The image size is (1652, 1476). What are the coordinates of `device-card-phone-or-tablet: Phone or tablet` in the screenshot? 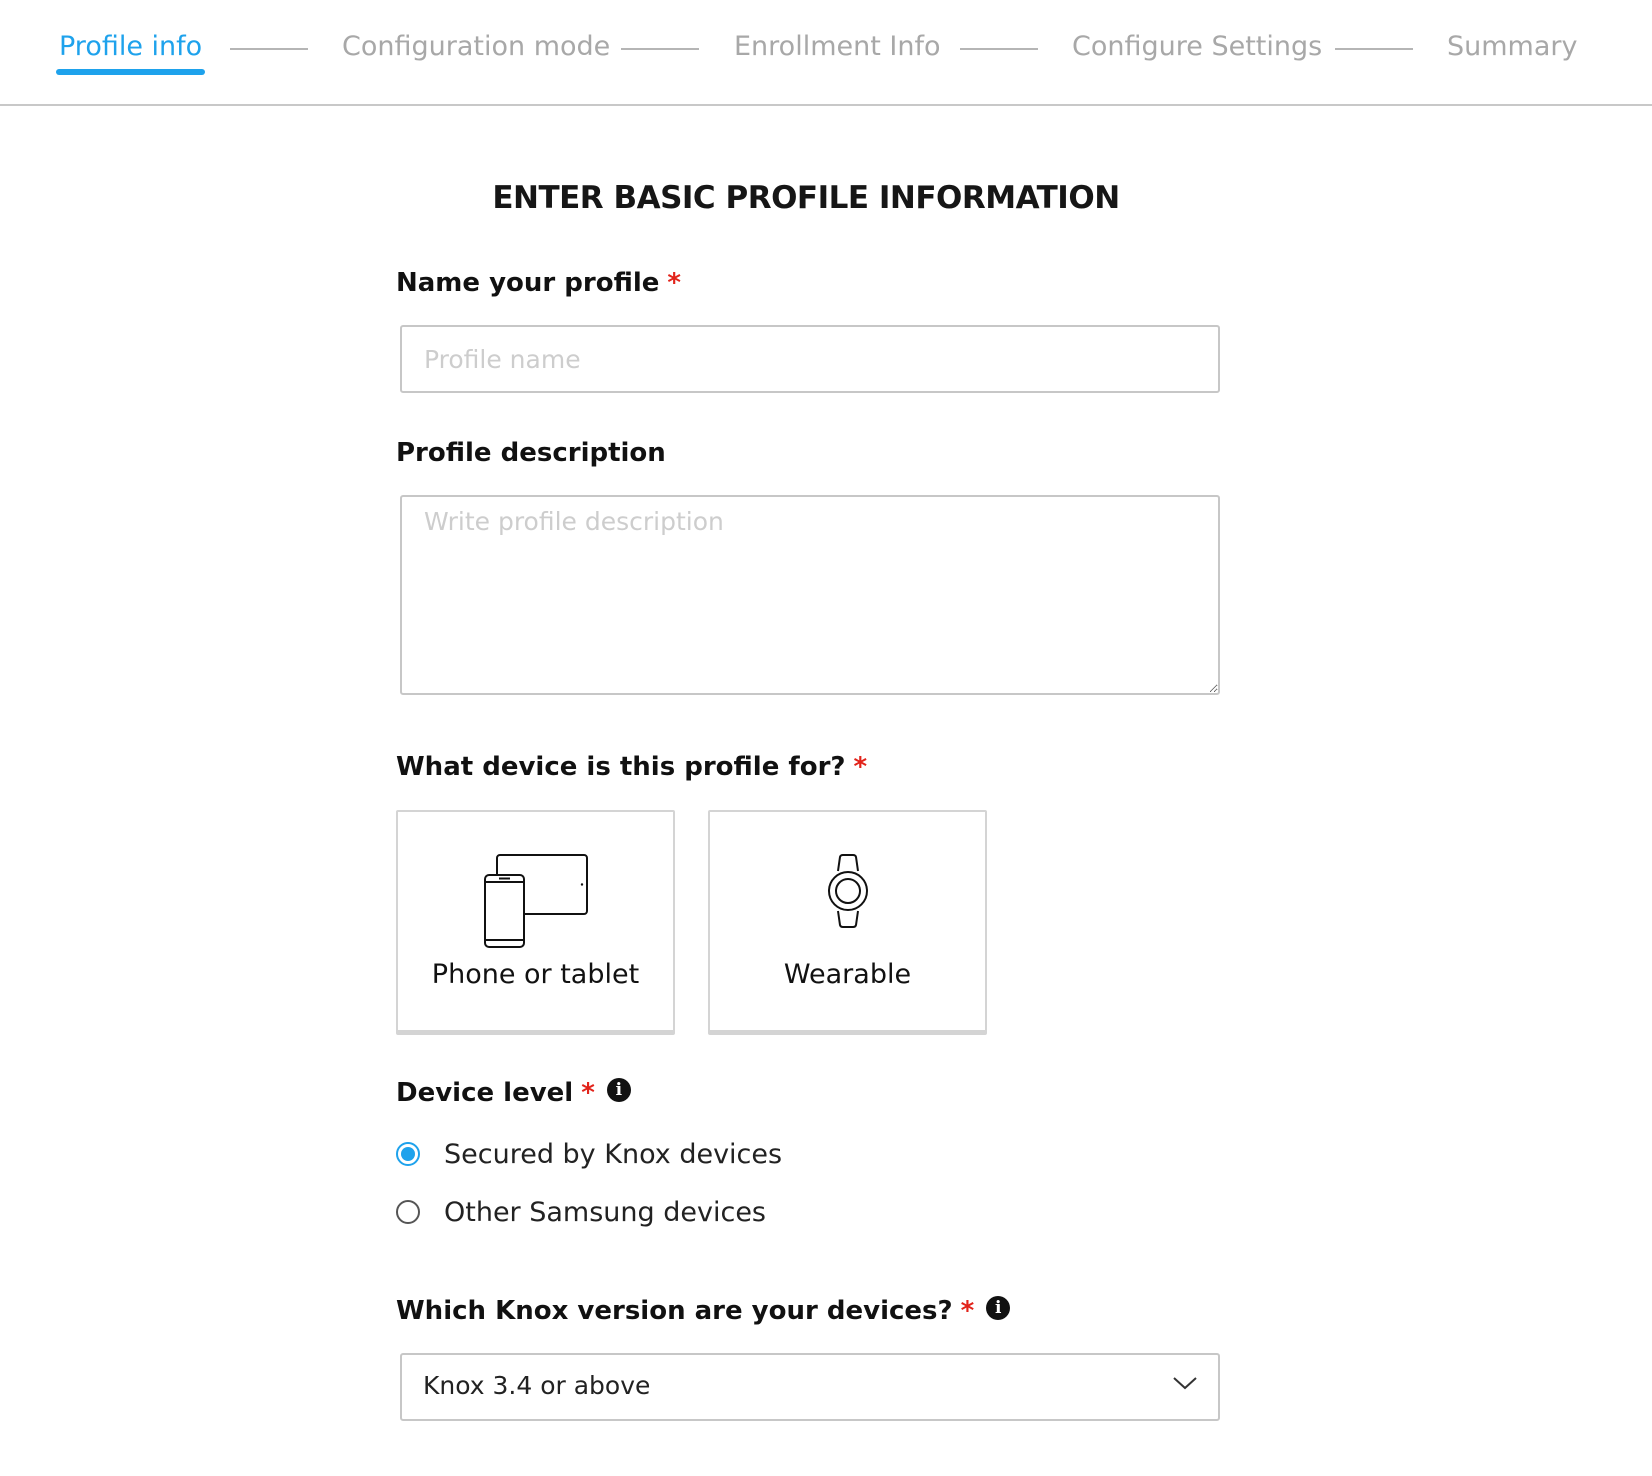 It's located at (535, 922).